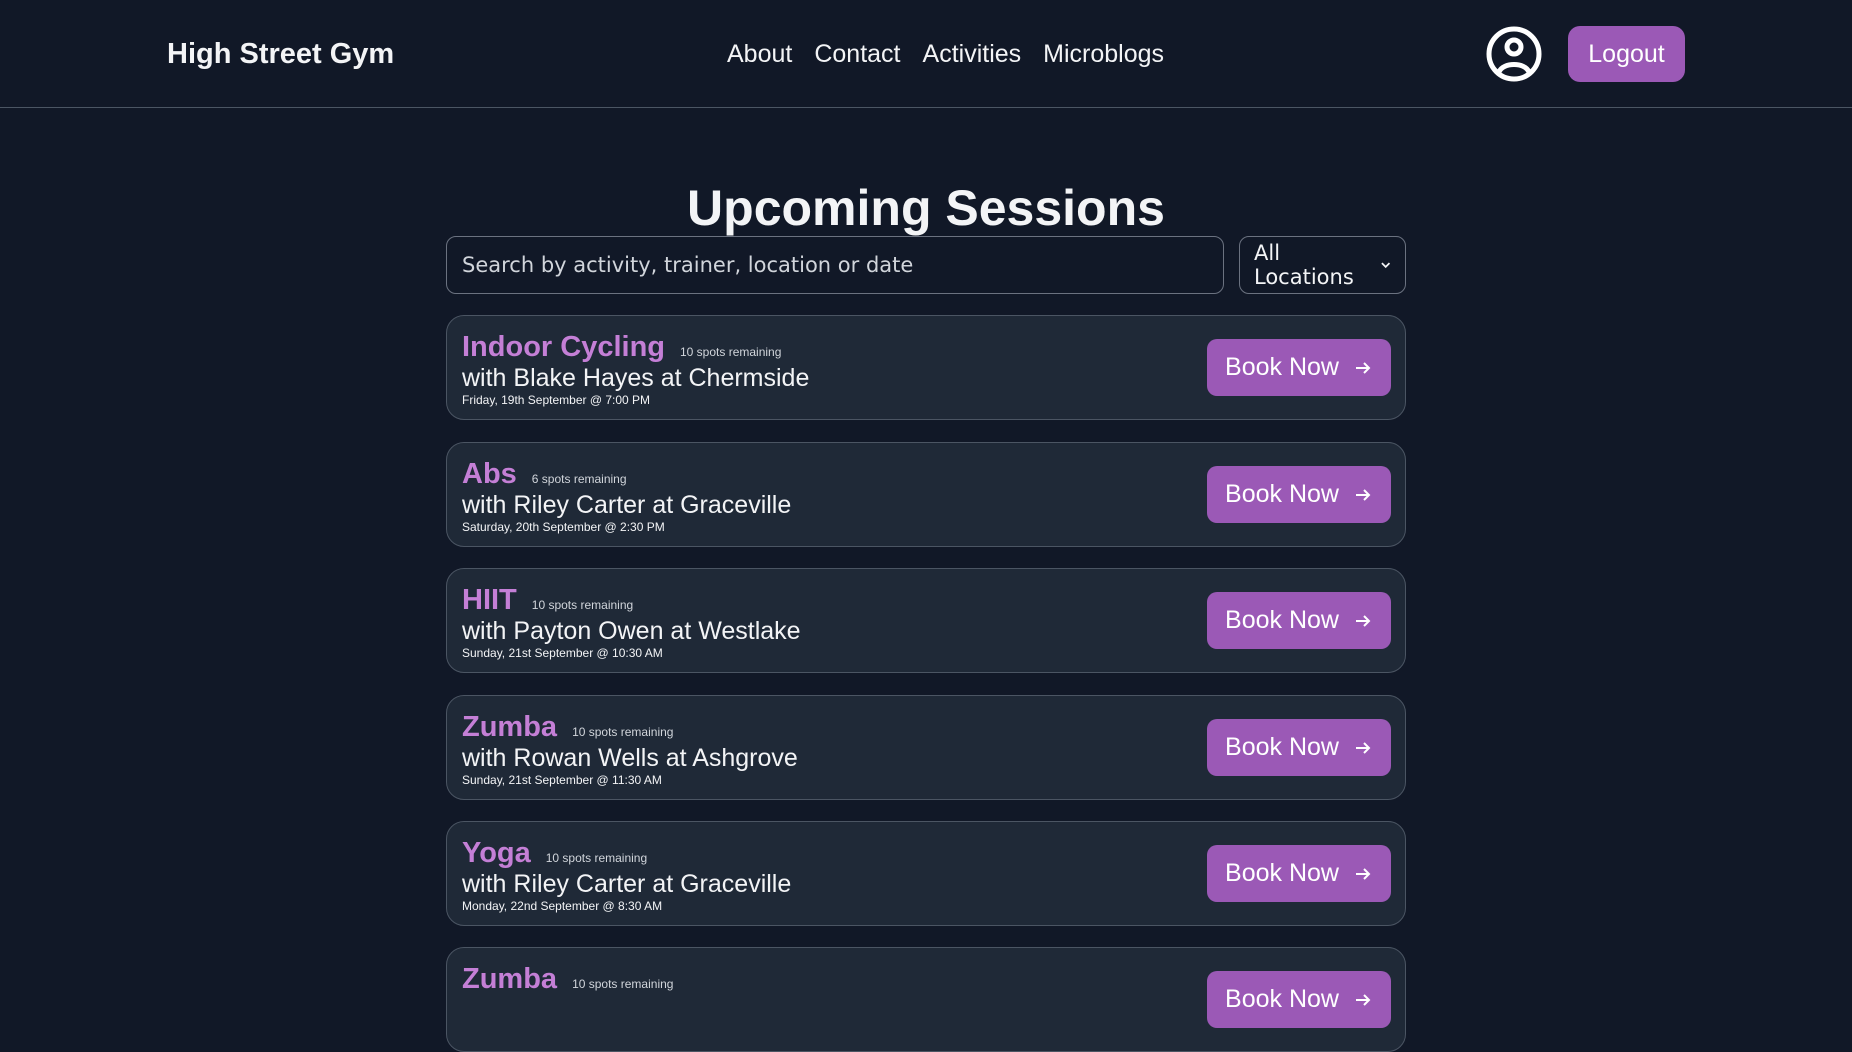 The width and height of the screenshot is (1852, 1052). I want to click on session-datetime: Friday, 19th September @ 7:00 PM, so click(556, 400).